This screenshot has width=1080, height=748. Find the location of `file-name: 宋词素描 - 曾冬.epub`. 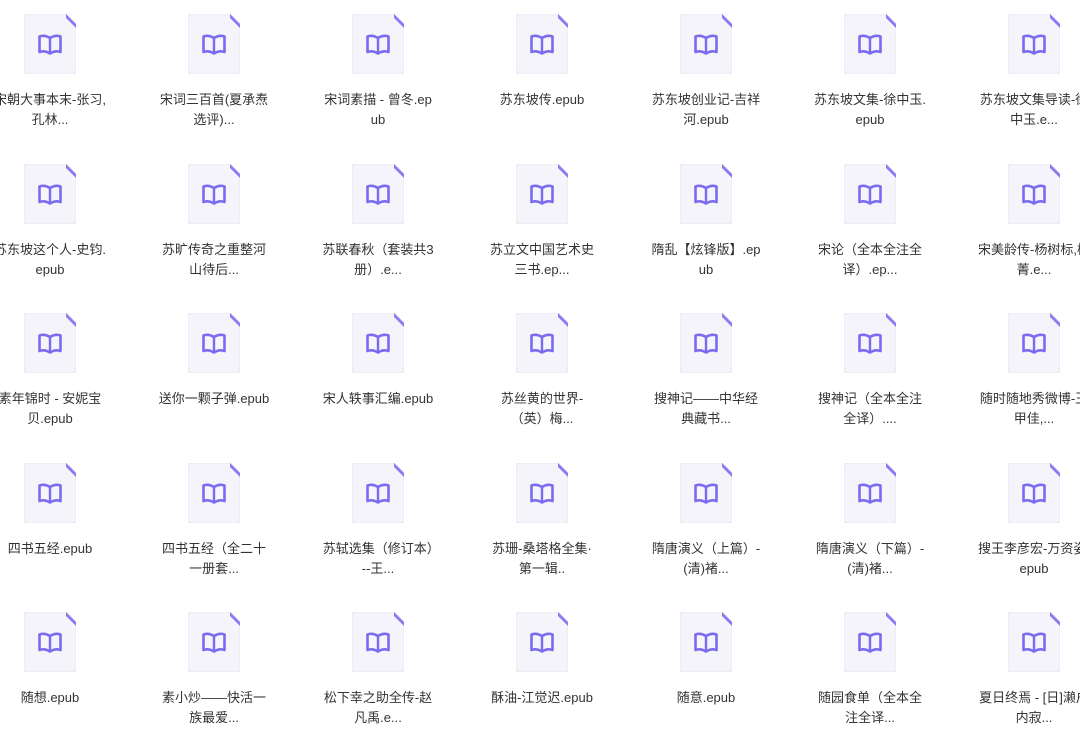

file-name: 宋词素描 - 曾冬.epub is located at coordinates (378, 109).